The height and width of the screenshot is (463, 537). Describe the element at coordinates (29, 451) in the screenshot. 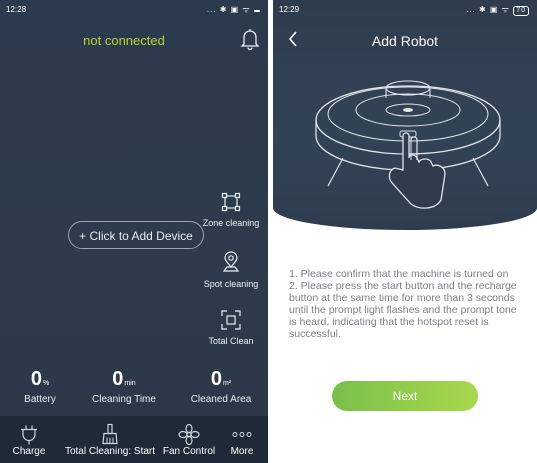

I see `nav-charge-label: Charge` at that location.